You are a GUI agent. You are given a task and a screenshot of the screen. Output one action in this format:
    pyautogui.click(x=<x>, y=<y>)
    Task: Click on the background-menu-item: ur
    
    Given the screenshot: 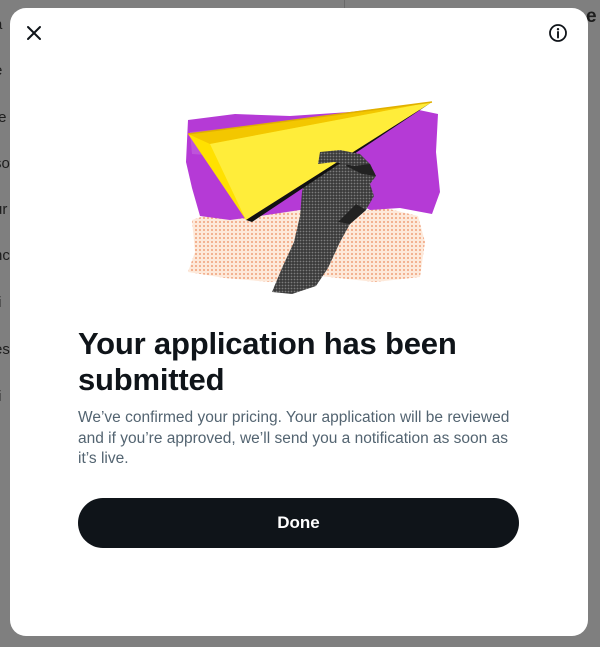 What is the action you would take?
    pyautogui.click(x=4, y=209)
    